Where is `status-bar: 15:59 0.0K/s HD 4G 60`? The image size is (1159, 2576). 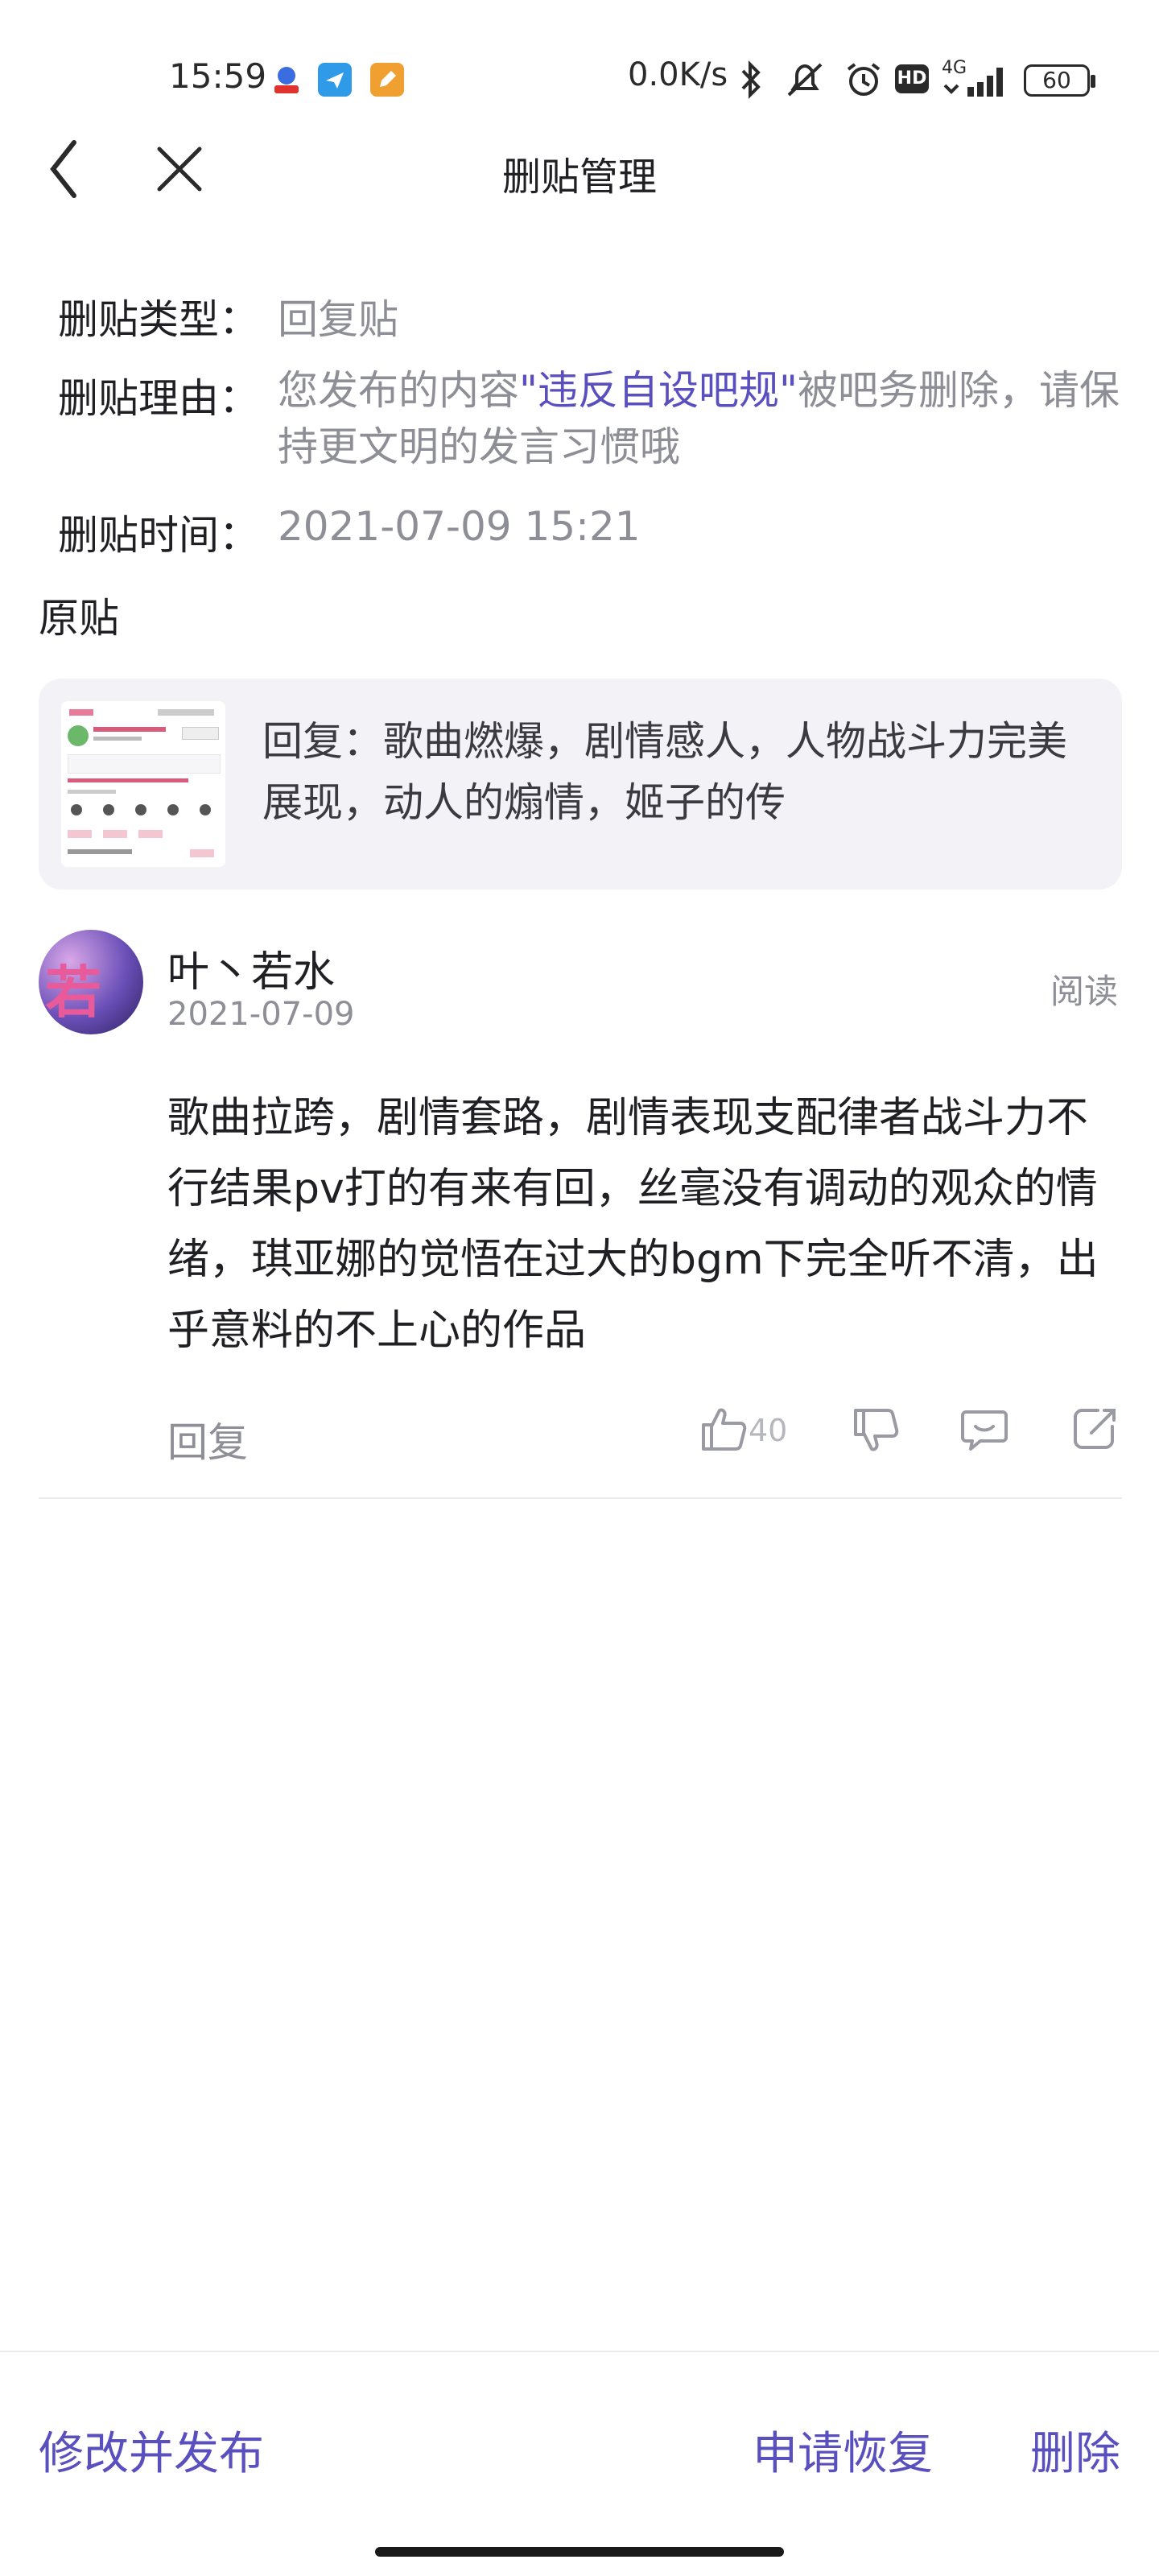
status-bar: 15:59 0.0K/s HD 4G 60 is located at coordinates (579, 76).